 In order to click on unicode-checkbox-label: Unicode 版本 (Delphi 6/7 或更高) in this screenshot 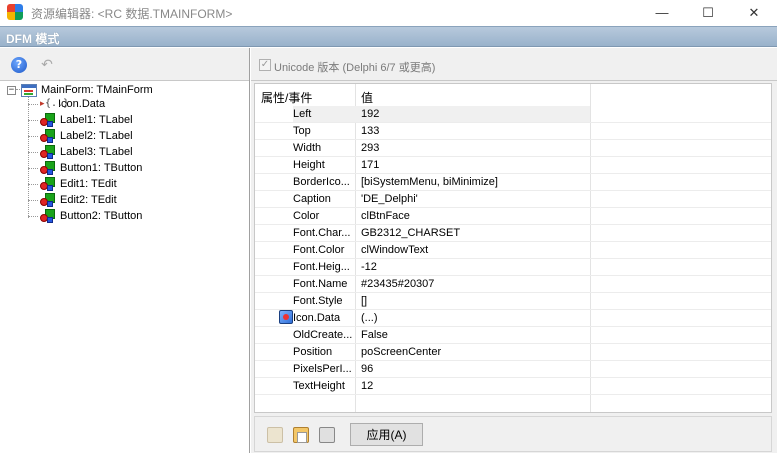, I will do `click(355, 68)`.